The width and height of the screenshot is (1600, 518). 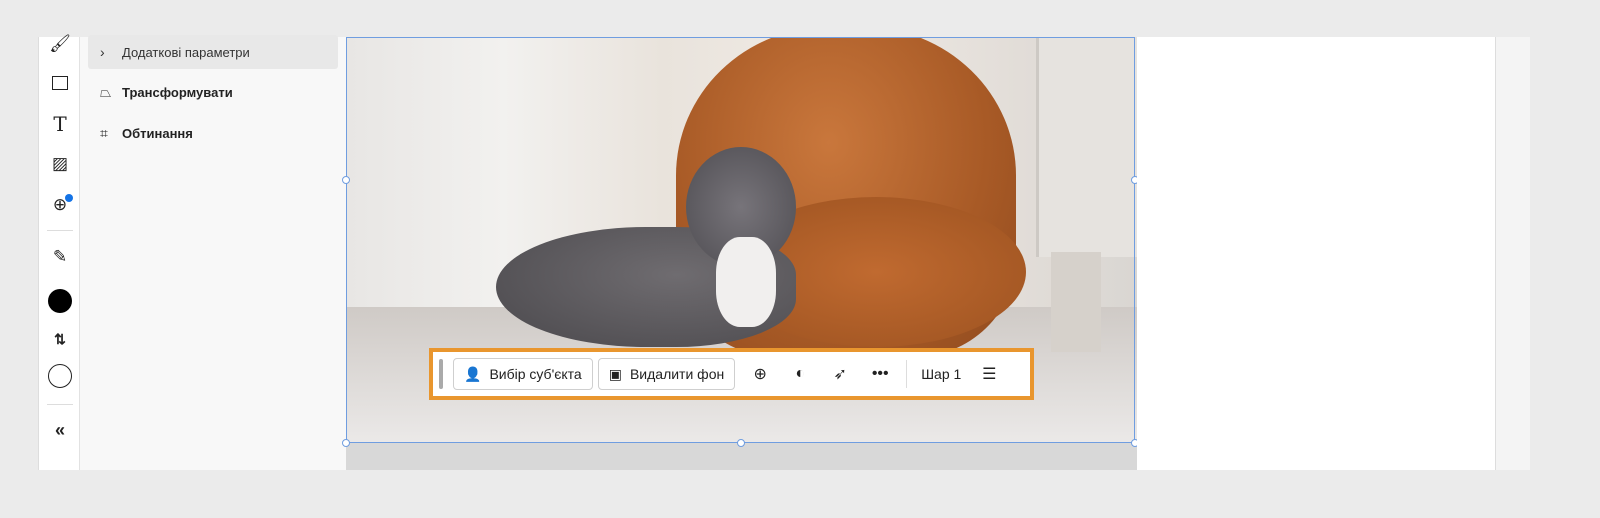 What do you see at coordinates (177, 92) in the screenshot?
I see `transform-label: Трансформувати` at bounding box center [177, 92].